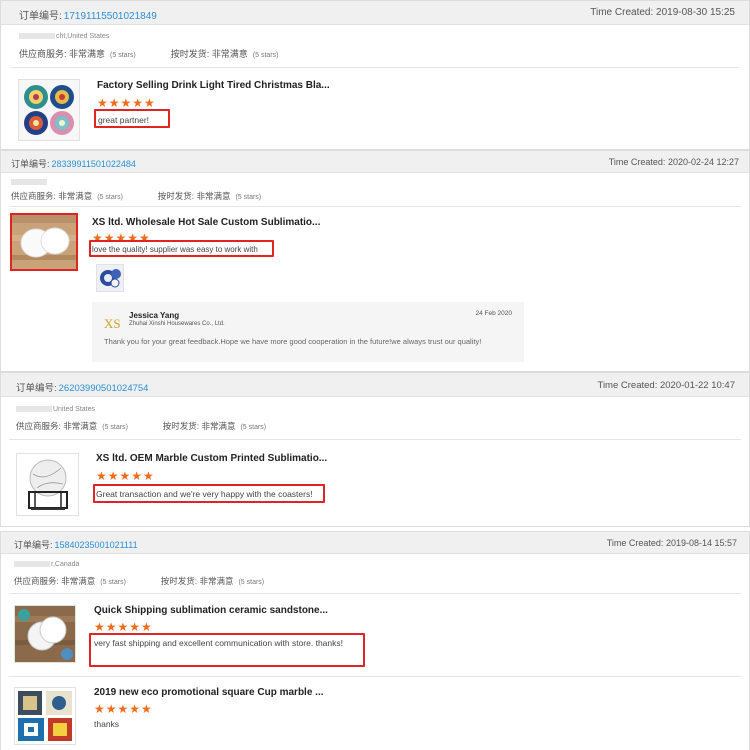 The height and width of the screenshot is (750, 750). What do you see at coordinates (104, 388) in the screenshot?
I see `order-number-link: 26203990501024754` at bounding box center [104, 388].